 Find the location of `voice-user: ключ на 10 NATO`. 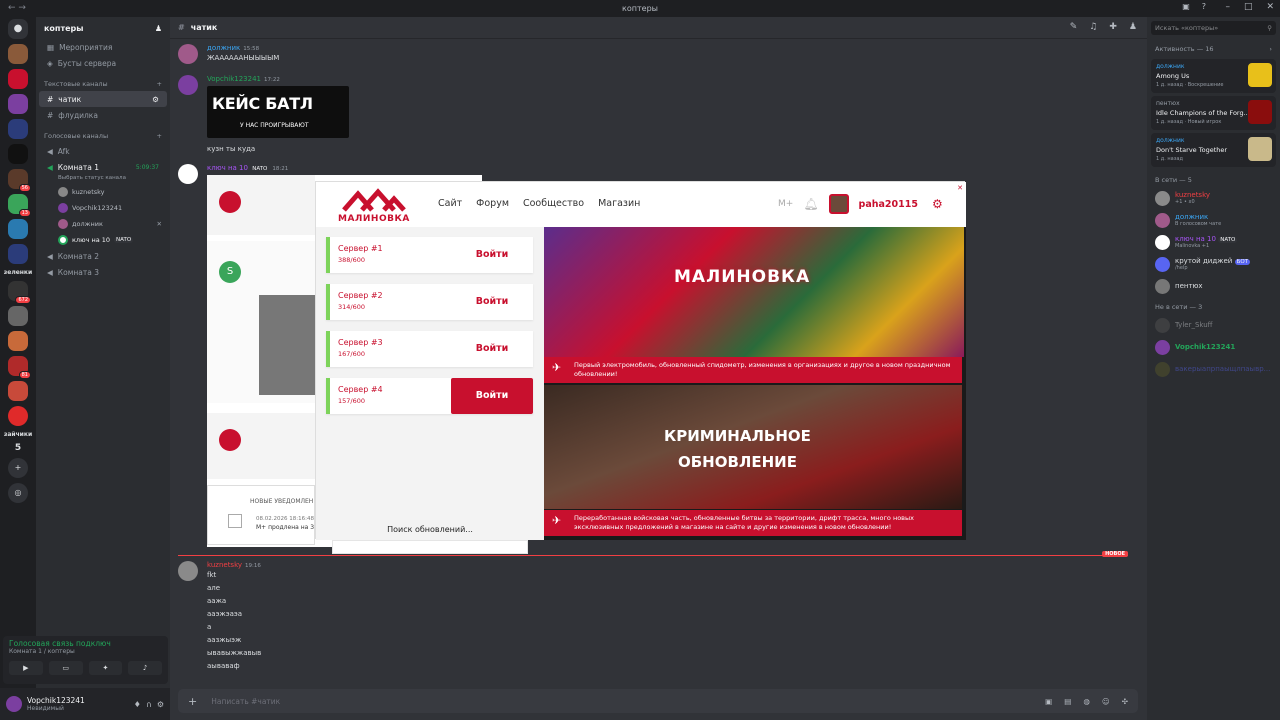

voice-user: ключ на 10 NATO is located at coordinates (103, 240).